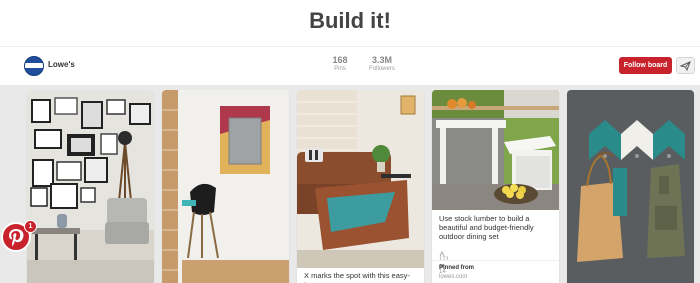 This screenshot has width=700, height=283. What do you see at coordinates (30, 226) in the screenshot?
I see `notification-count-badge: 1` at bounding box center [30, 226].